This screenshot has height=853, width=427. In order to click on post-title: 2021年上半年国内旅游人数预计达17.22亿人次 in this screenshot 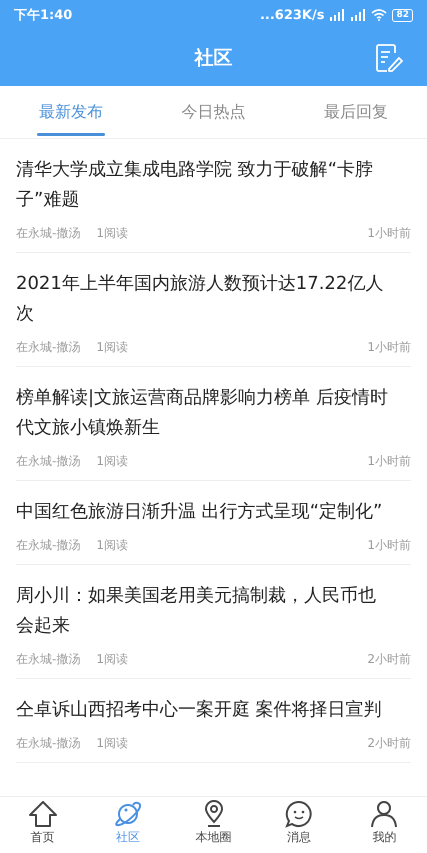, I will do `click(213, 299)`.